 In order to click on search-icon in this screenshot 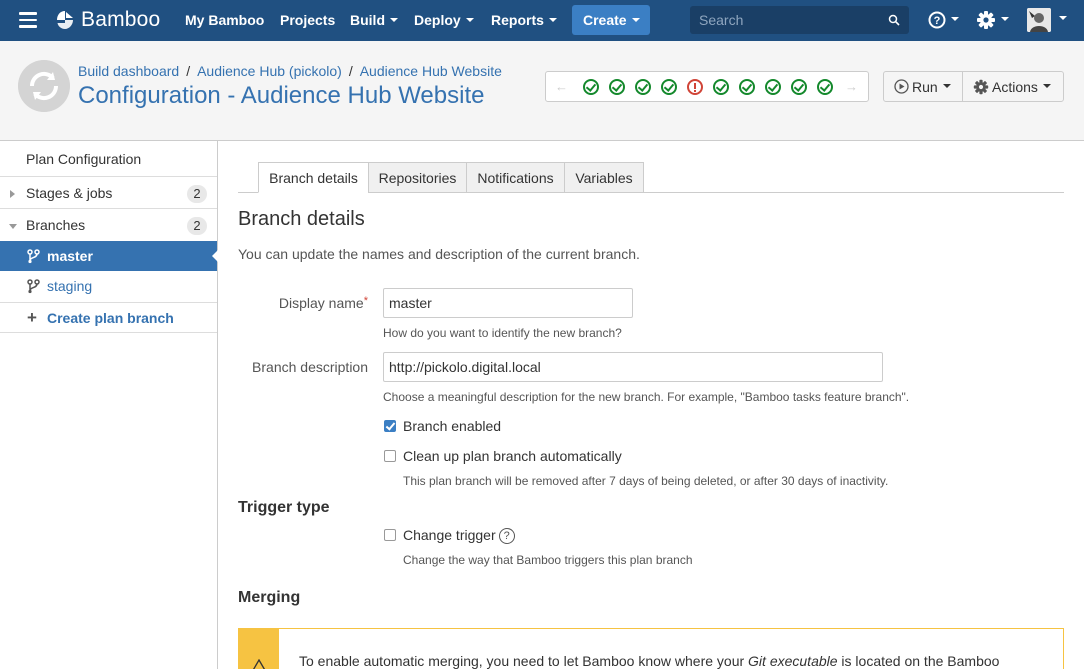, I will do `click(894, 20)`.